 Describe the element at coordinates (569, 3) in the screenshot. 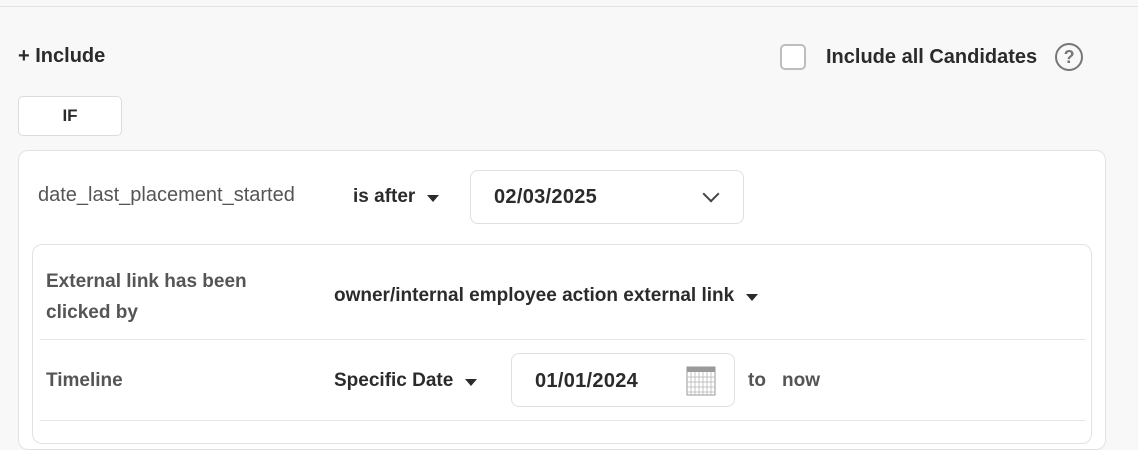

I see `top-divider` at that location.